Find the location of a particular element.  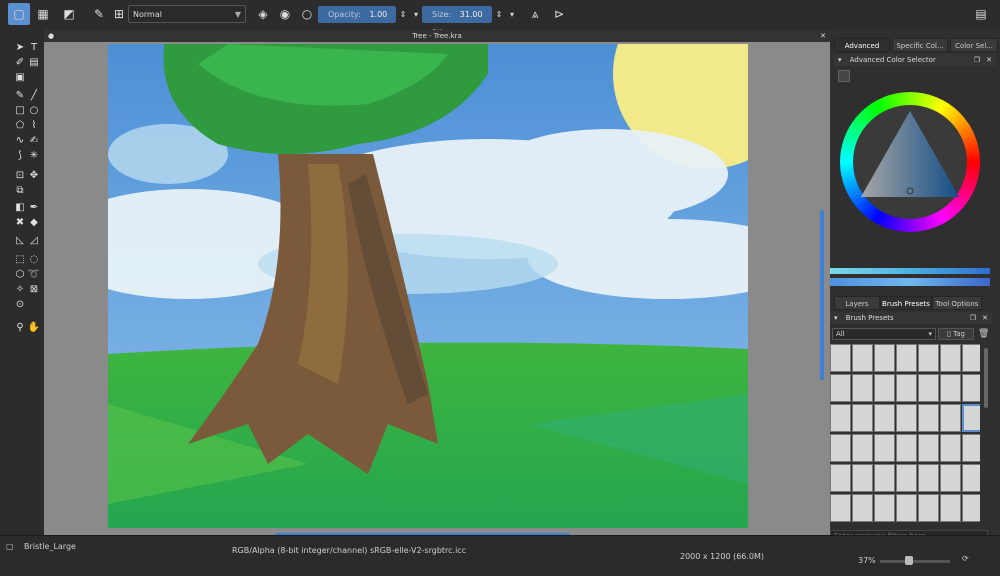

move-tool-icon: ✥ is located at coordinates (34, 176).